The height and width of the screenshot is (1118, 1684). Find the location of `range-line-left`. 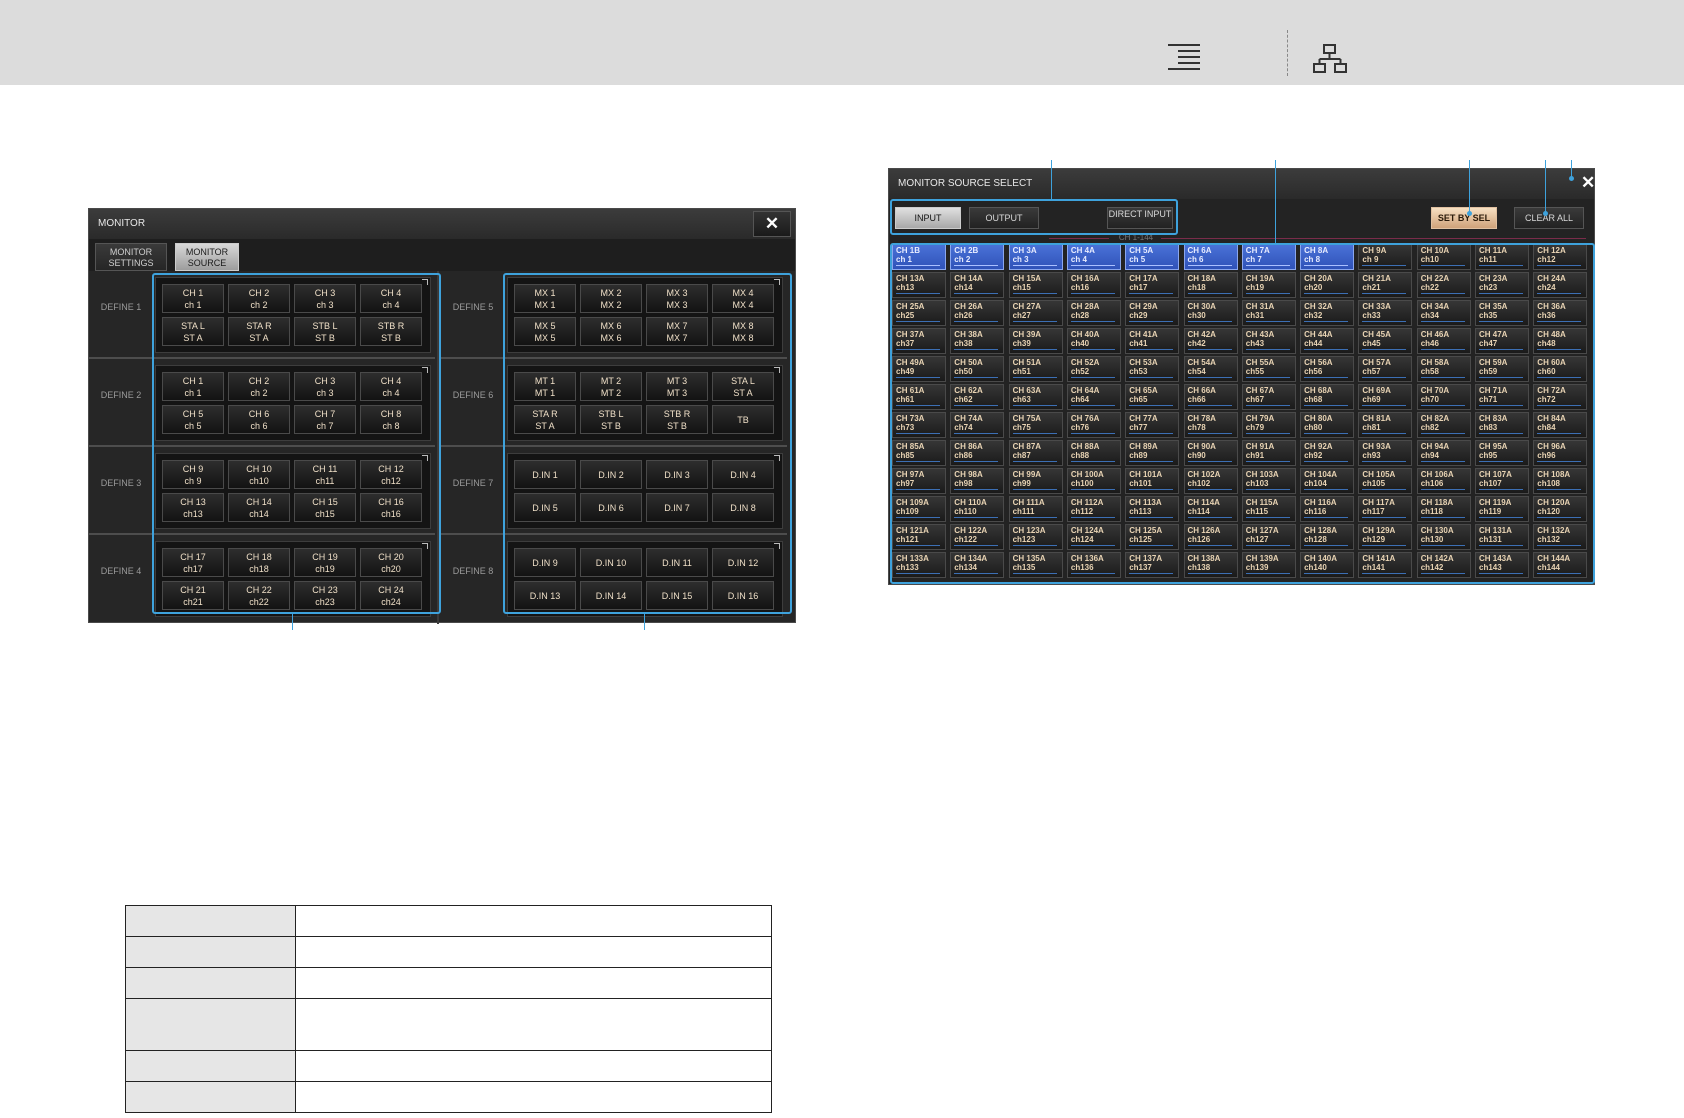

range-line-left is located at coordinates (1079, 238).